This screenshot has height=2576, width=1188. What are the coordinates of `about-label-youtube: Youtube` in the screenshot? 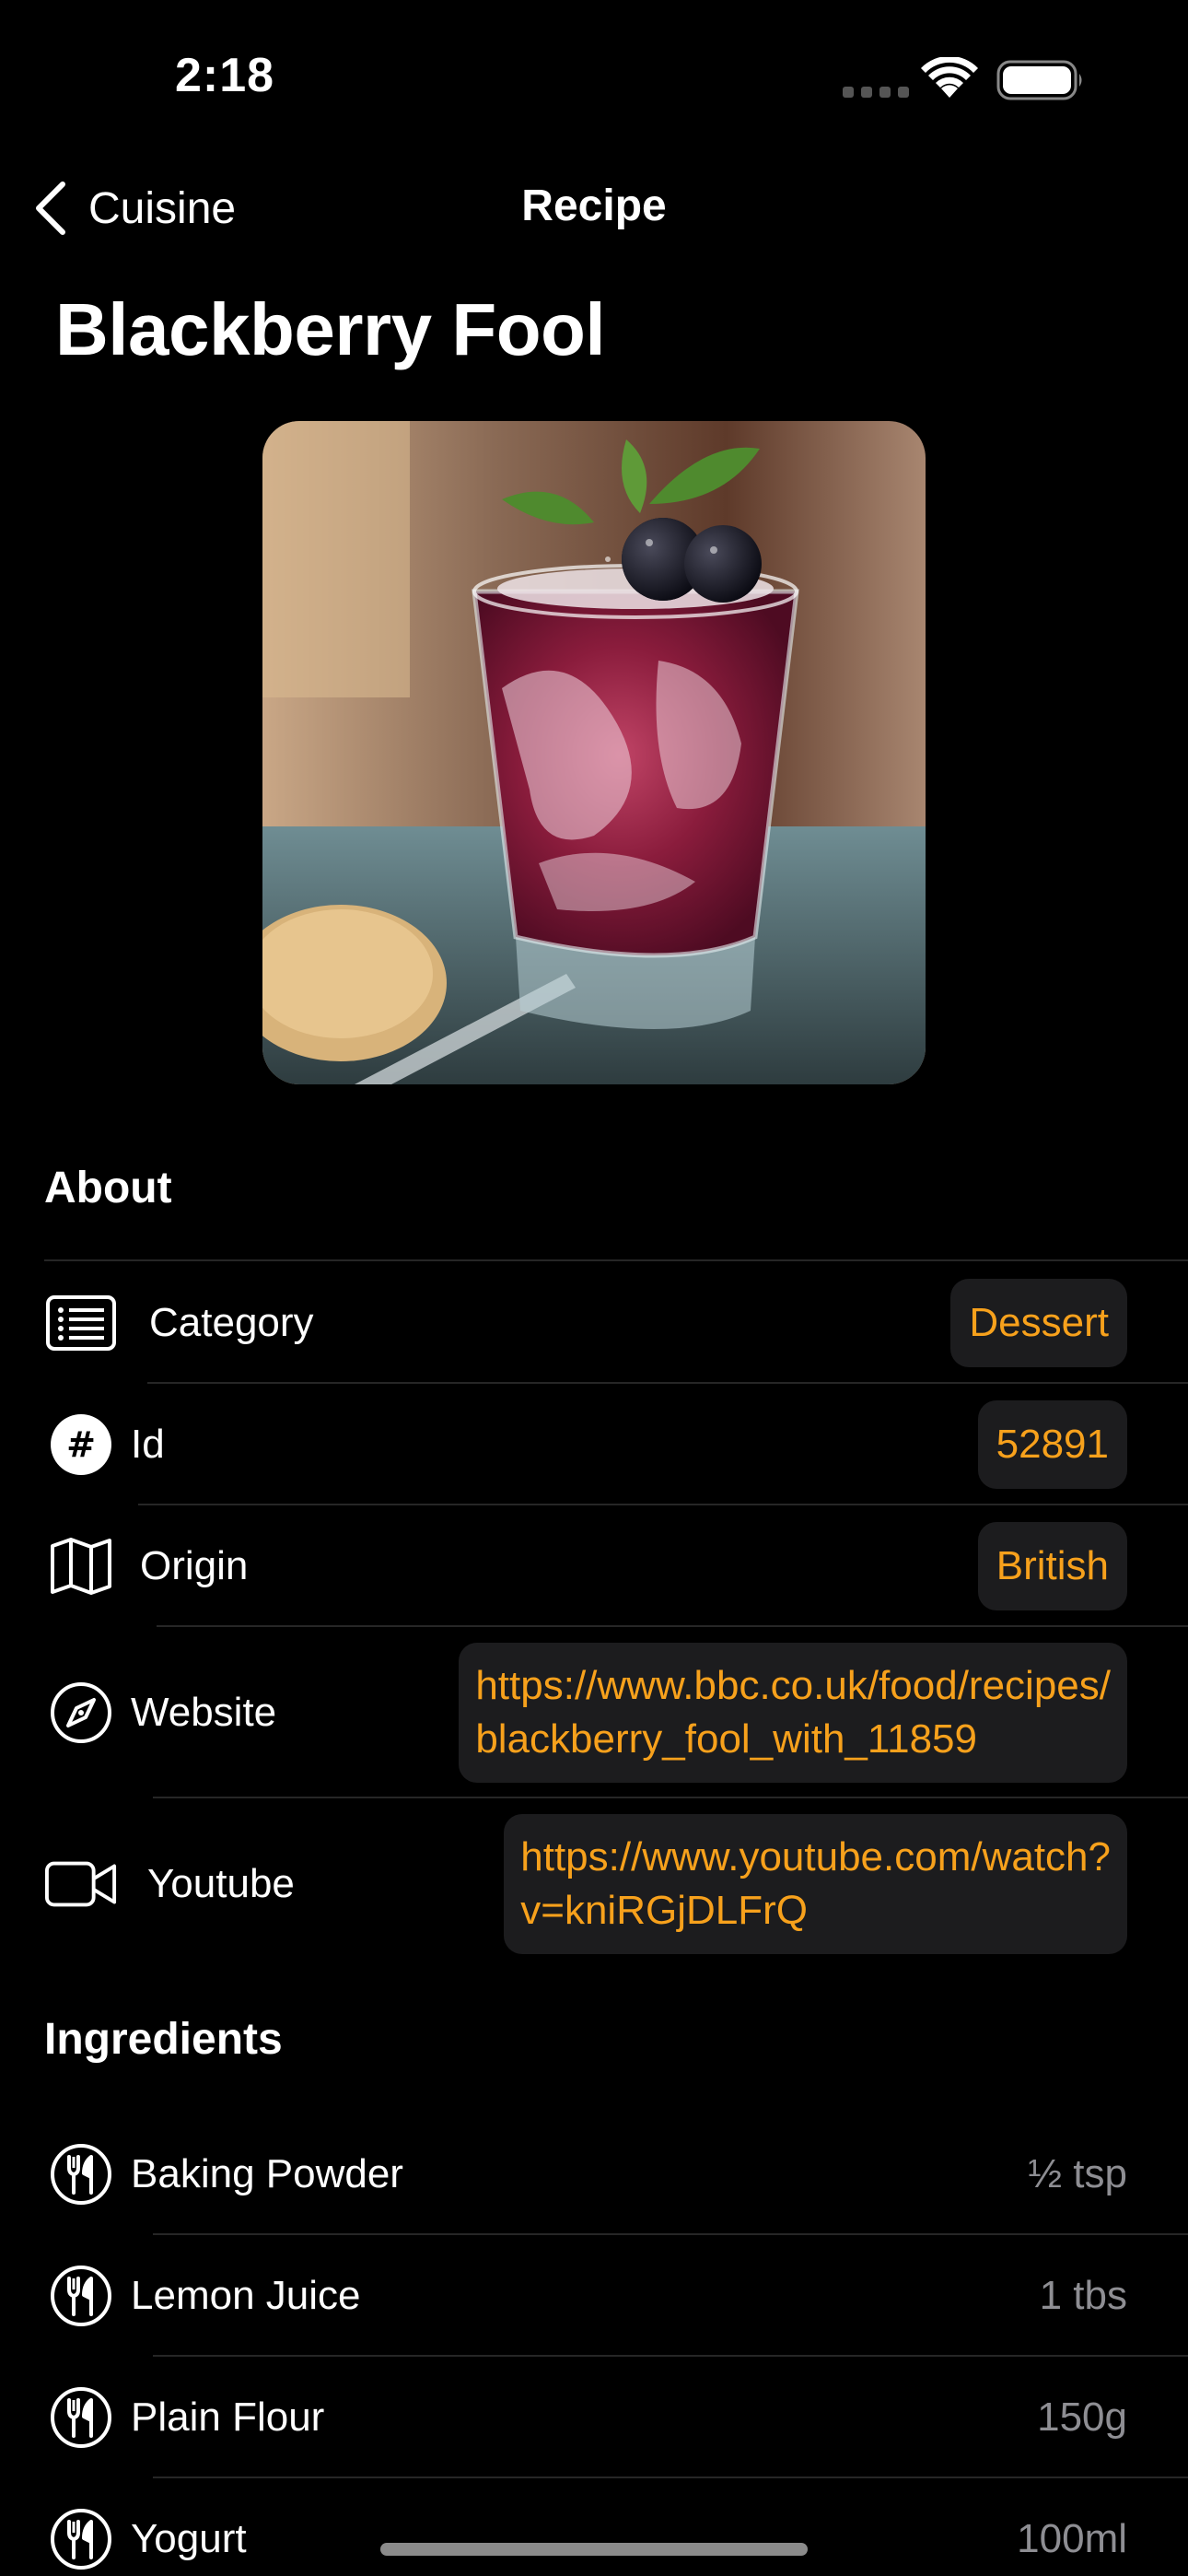 It's located at (221, 1883).